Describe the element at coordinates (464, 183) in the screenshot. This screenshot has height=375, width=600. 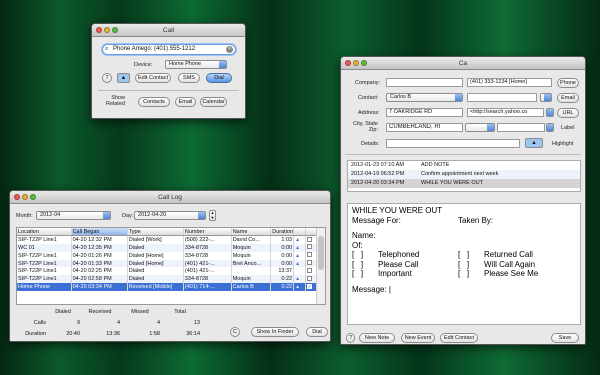
I see `note-row-selected: 2012-04-20 03:34 PM WHILE YOU WERE OUT` at that location.